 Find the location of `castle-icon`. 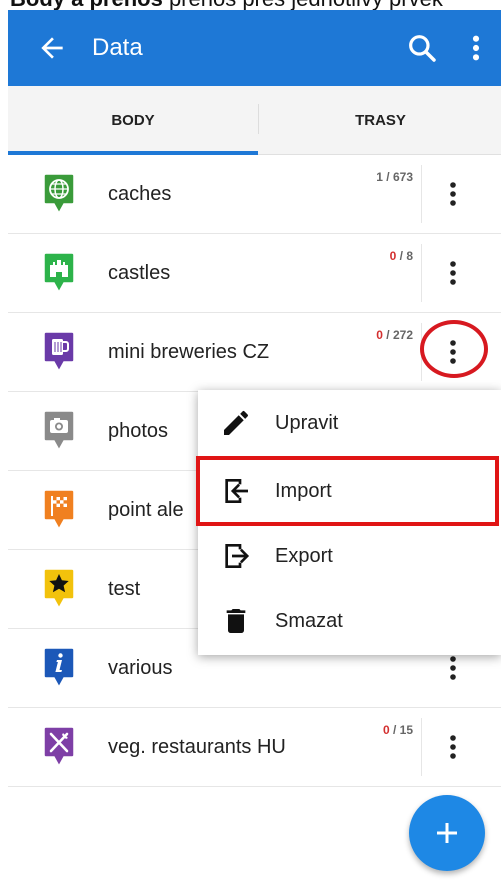

castle-icon is located at coordinates (59, 273).